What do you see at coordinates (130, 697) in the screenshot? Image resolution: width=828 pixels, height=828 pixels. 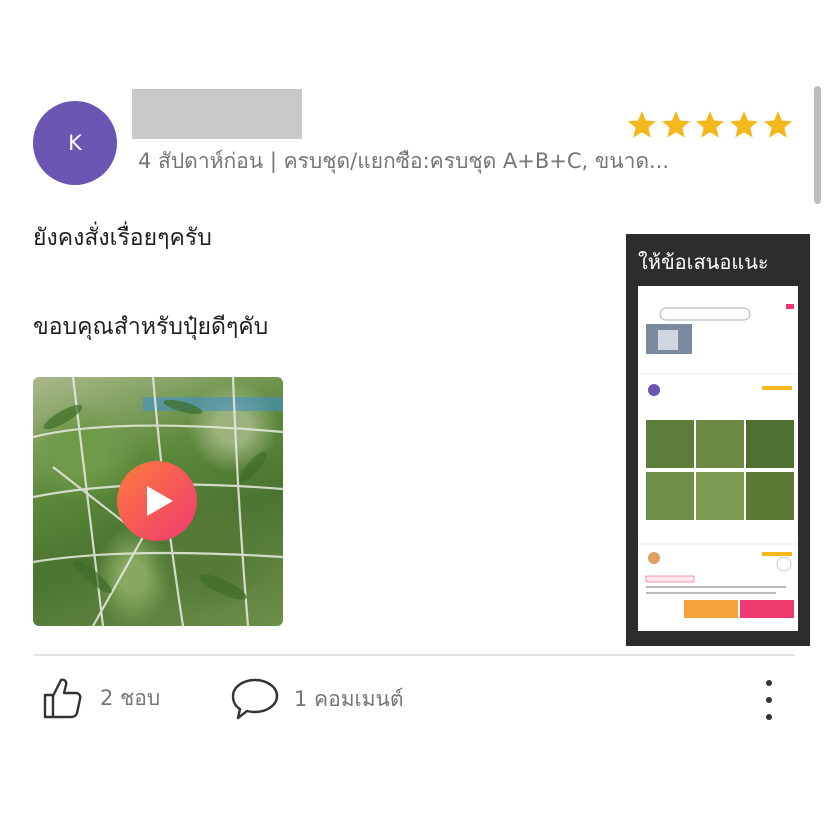 I see `like-count-label: 2 ชอบ` at bounding box center [130, 697].